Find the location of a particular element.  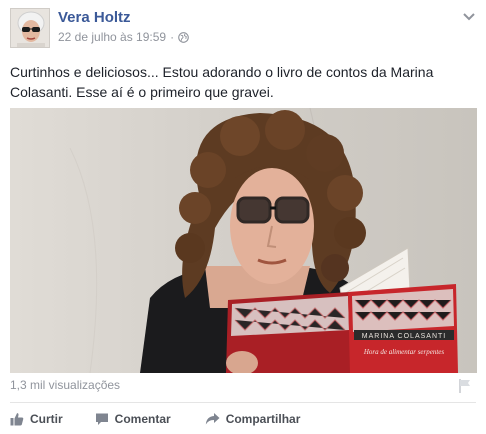

share-button-label: Compartilhar is located at coordinates (263, 419).